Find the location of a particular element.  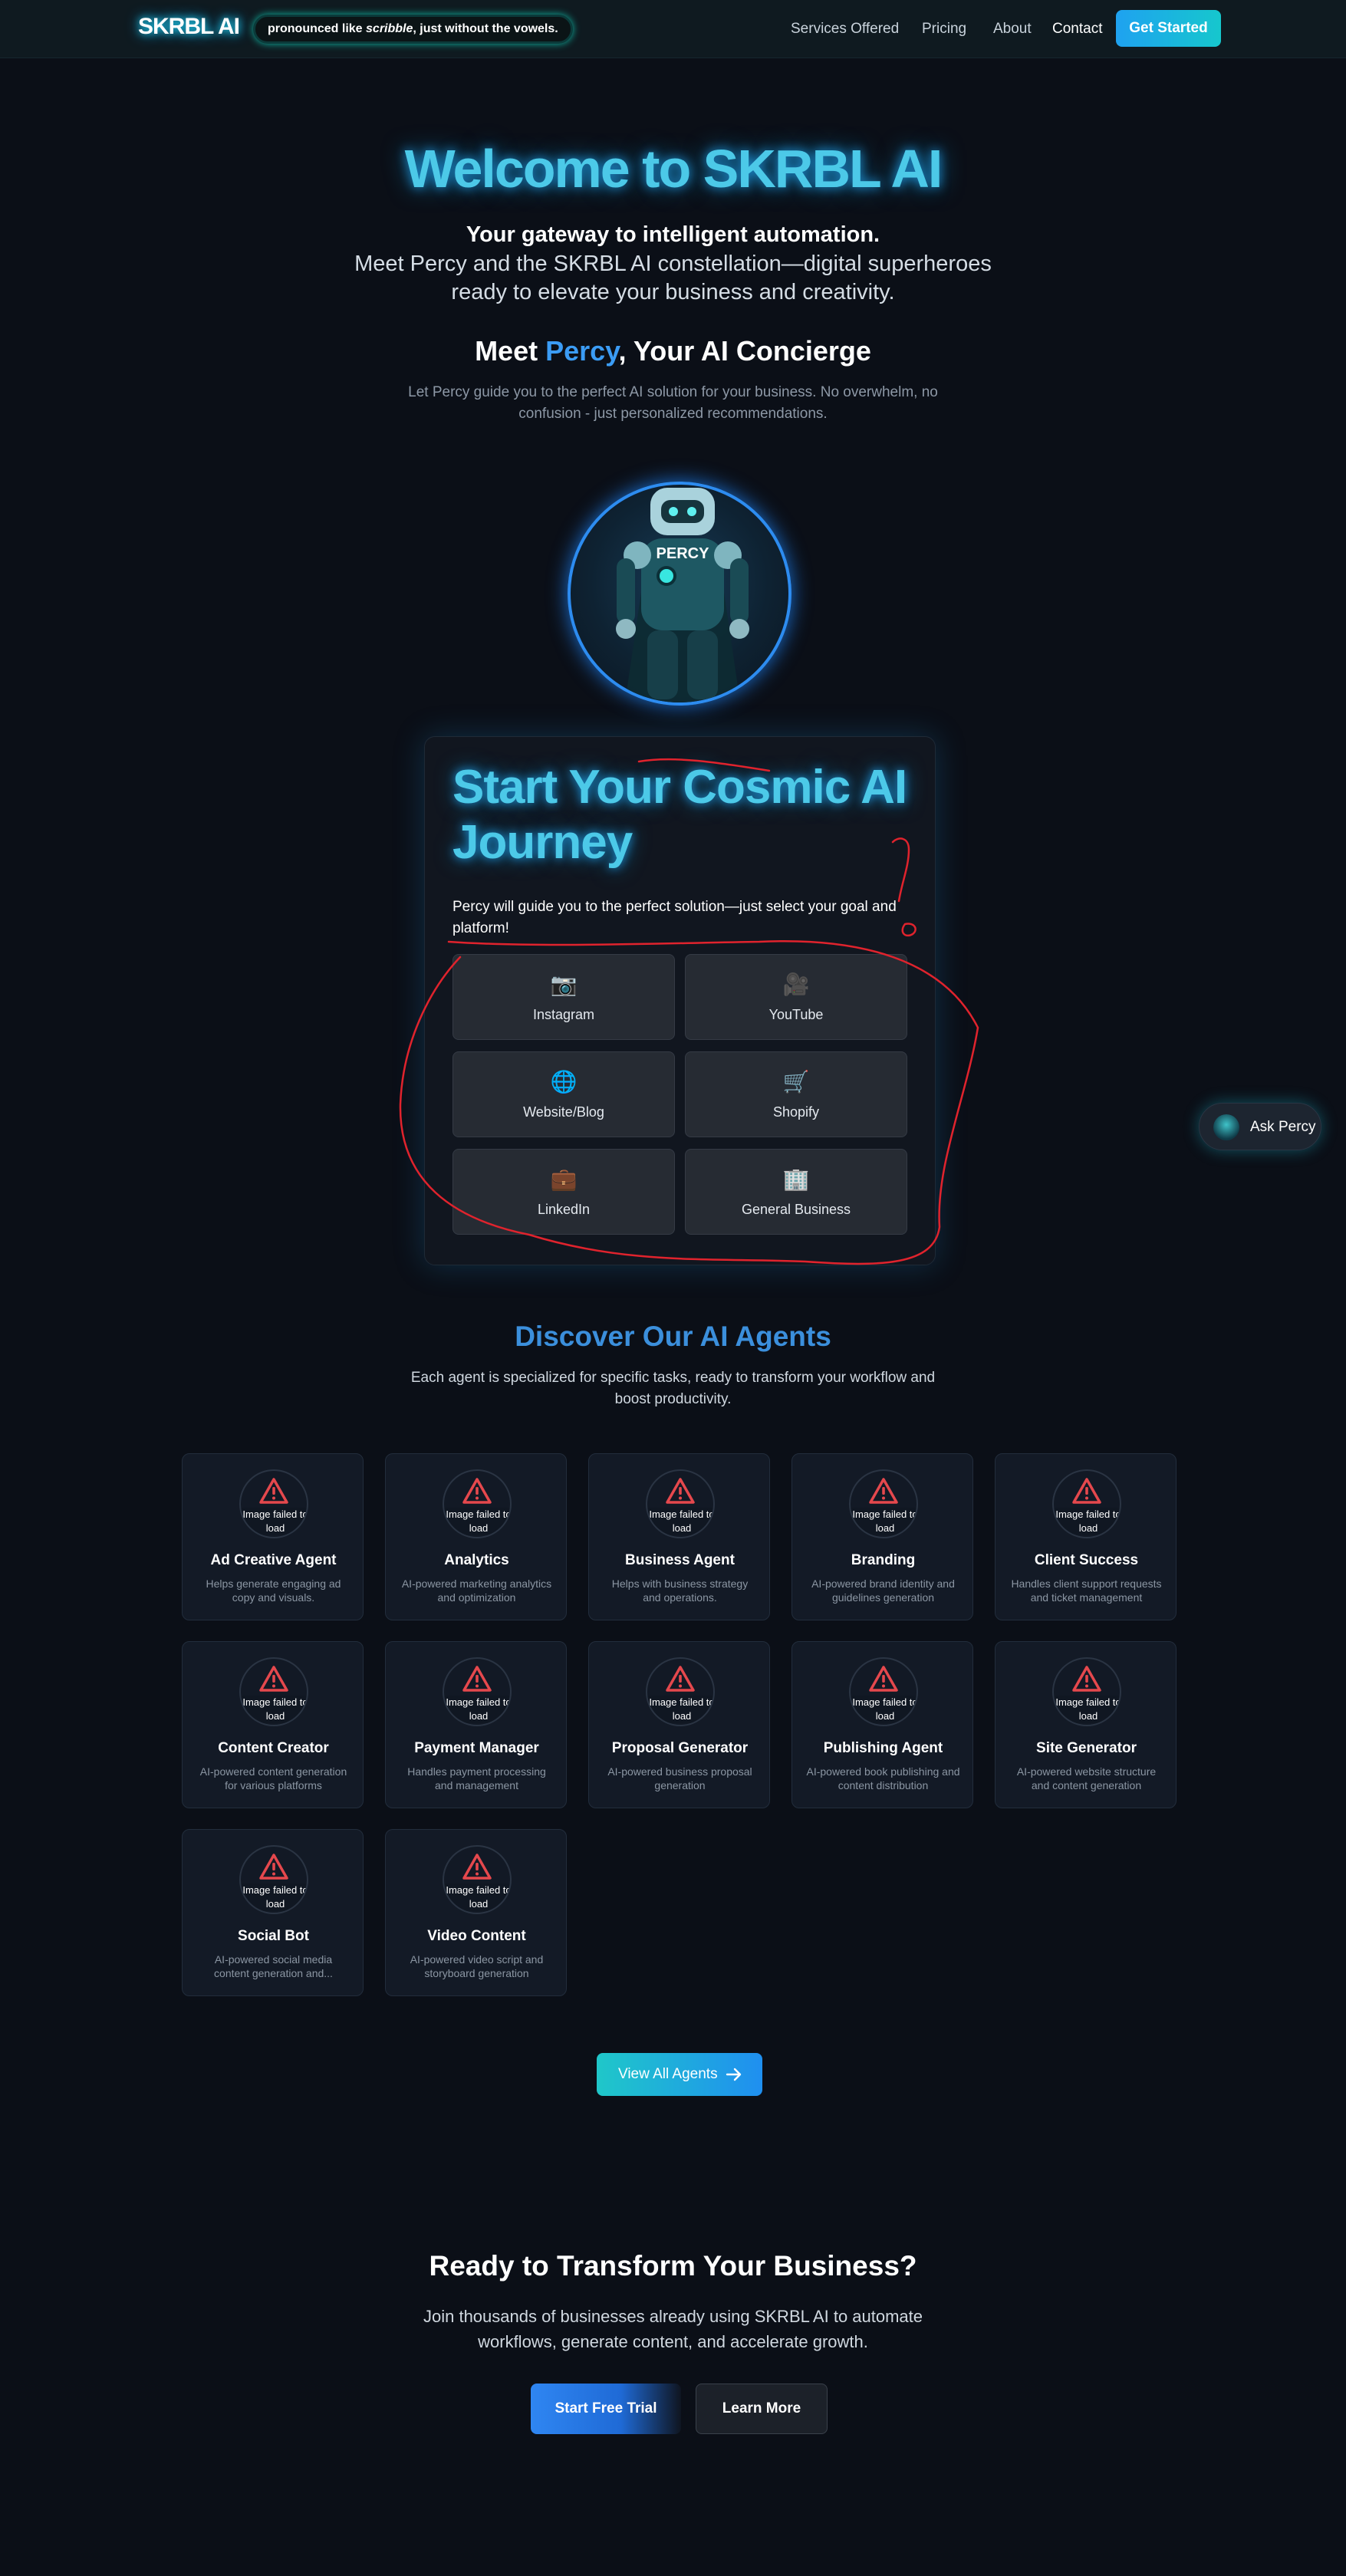

agent-name: Branding is located at coordinates (884, 1560).